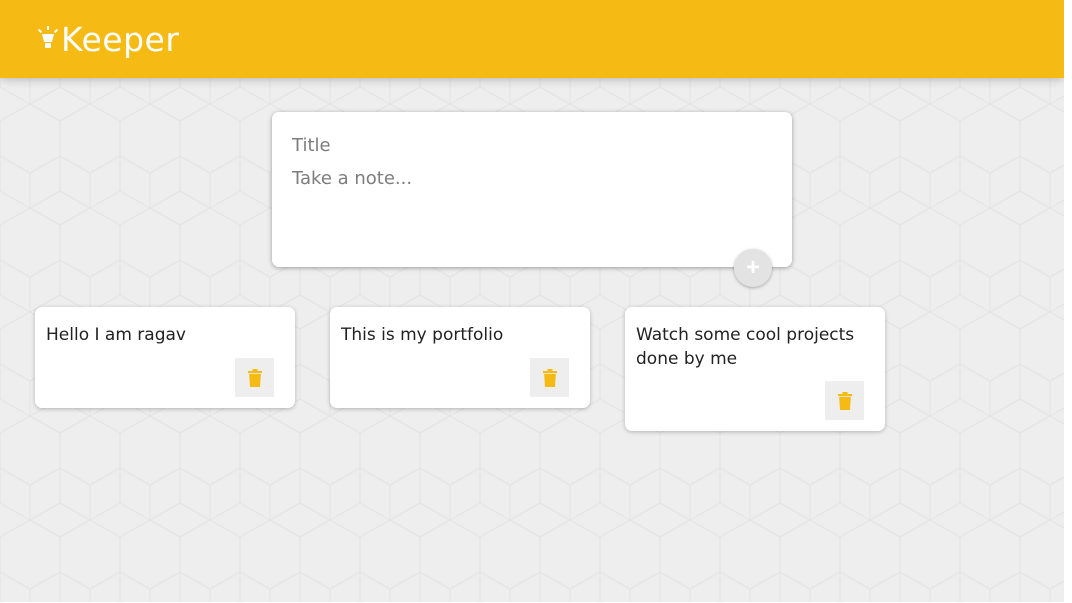 The image size is (1072, 603). I want to click on note-card: Hello I am ragav, so click(165, 357).